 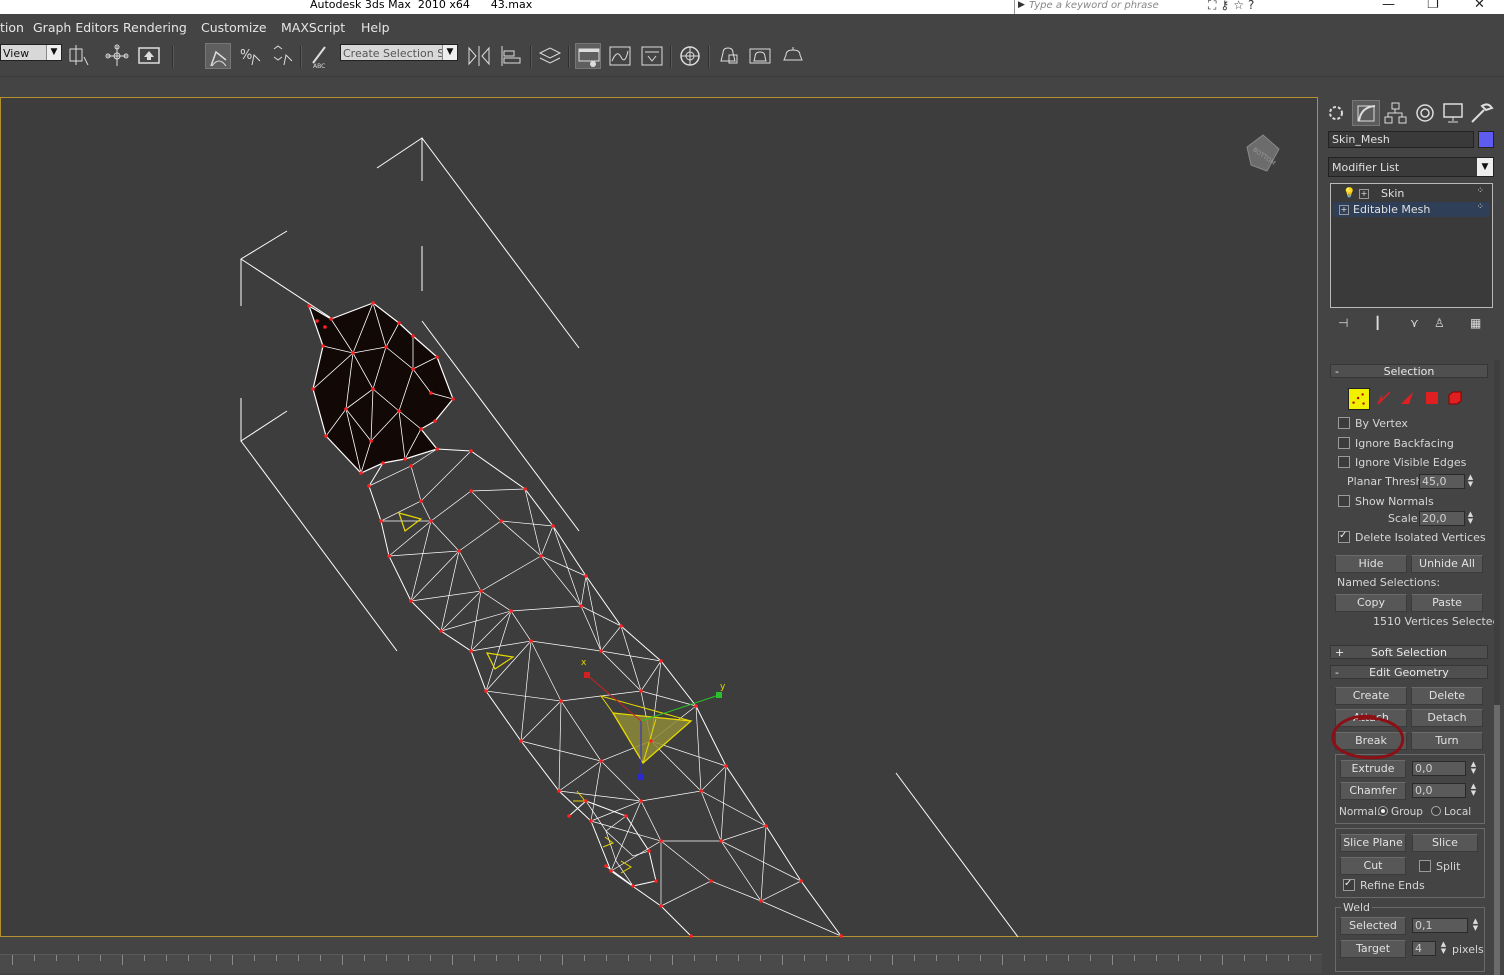 What do you see at coordinates (1407, 398) in the screenshot?
I see `face-level-icon` at bounding box center [1407, 398].